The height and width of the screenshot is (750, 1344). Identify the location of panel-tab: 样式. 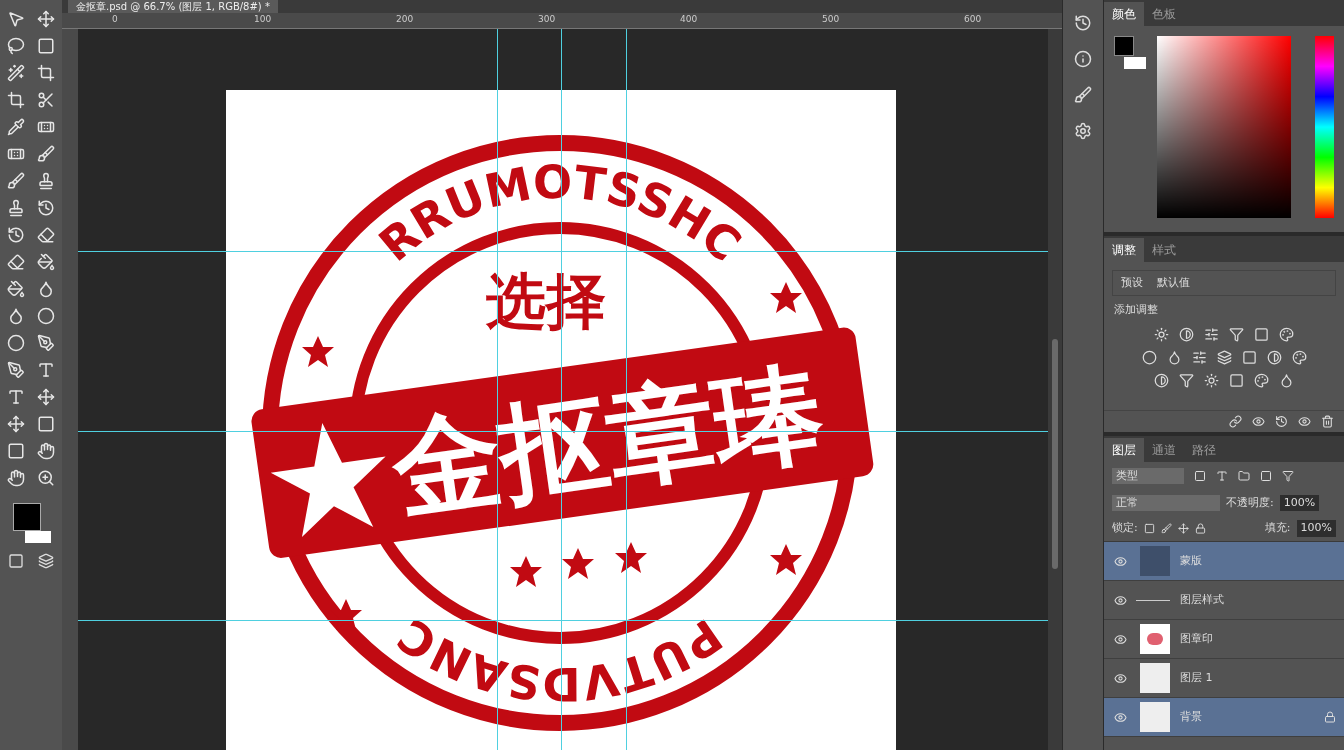
(1164, 250).